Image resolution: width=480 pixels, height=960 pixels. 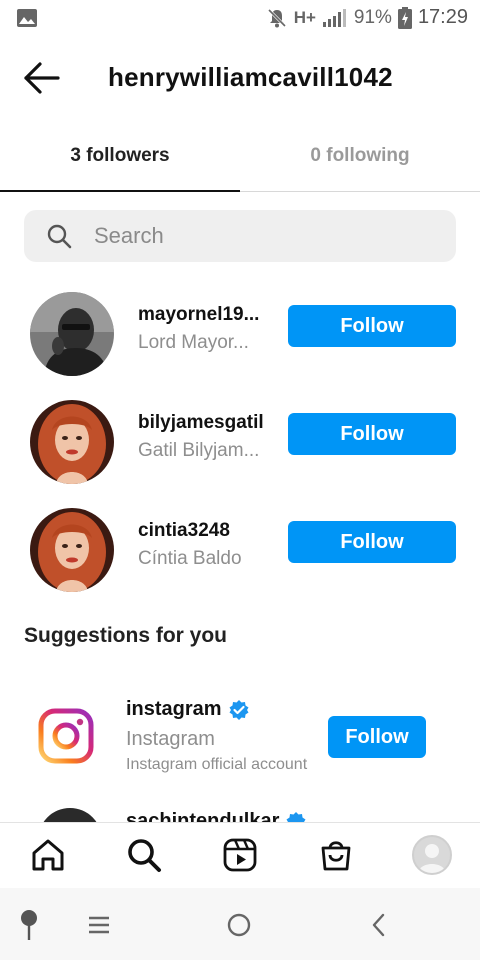 I want to click on profile-header: henrywilliamcavill1042, so click(x=240, y=80).